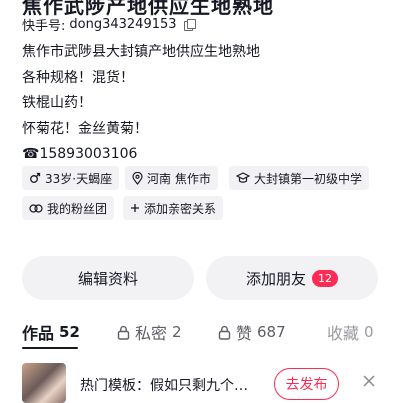  What do you see at coordinates (137, 178) in the screenshot?
I see `location-pin-icon` at bounding box center [137, 178].